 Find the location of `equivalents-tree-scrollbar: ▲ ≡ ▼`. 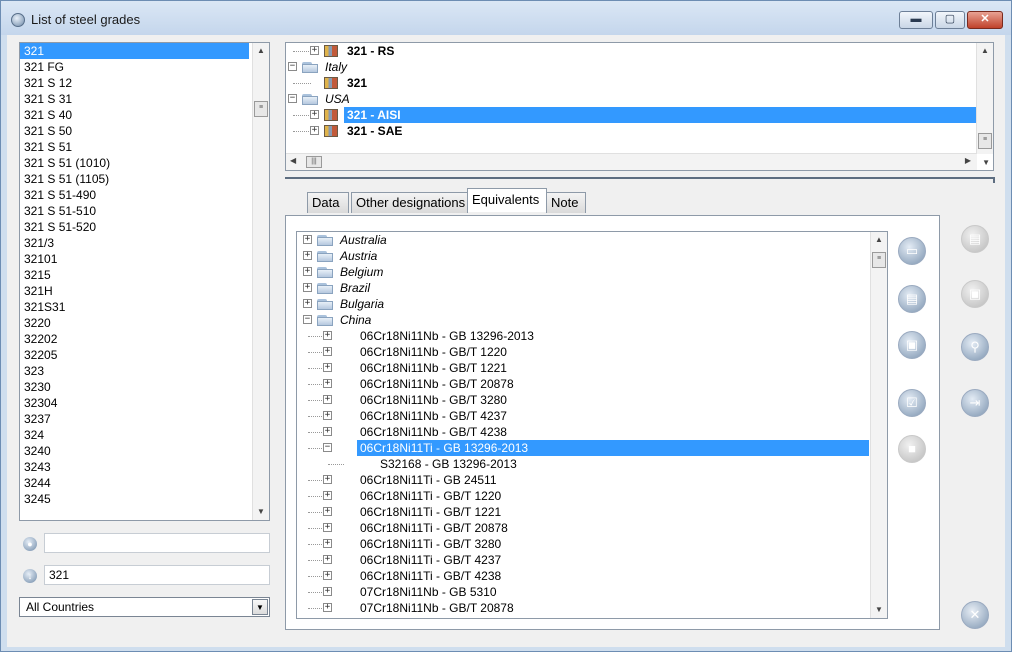

equivalents-tree-scrollbar: ▲ ≡ ▼ is located at coordinates (878, 425).